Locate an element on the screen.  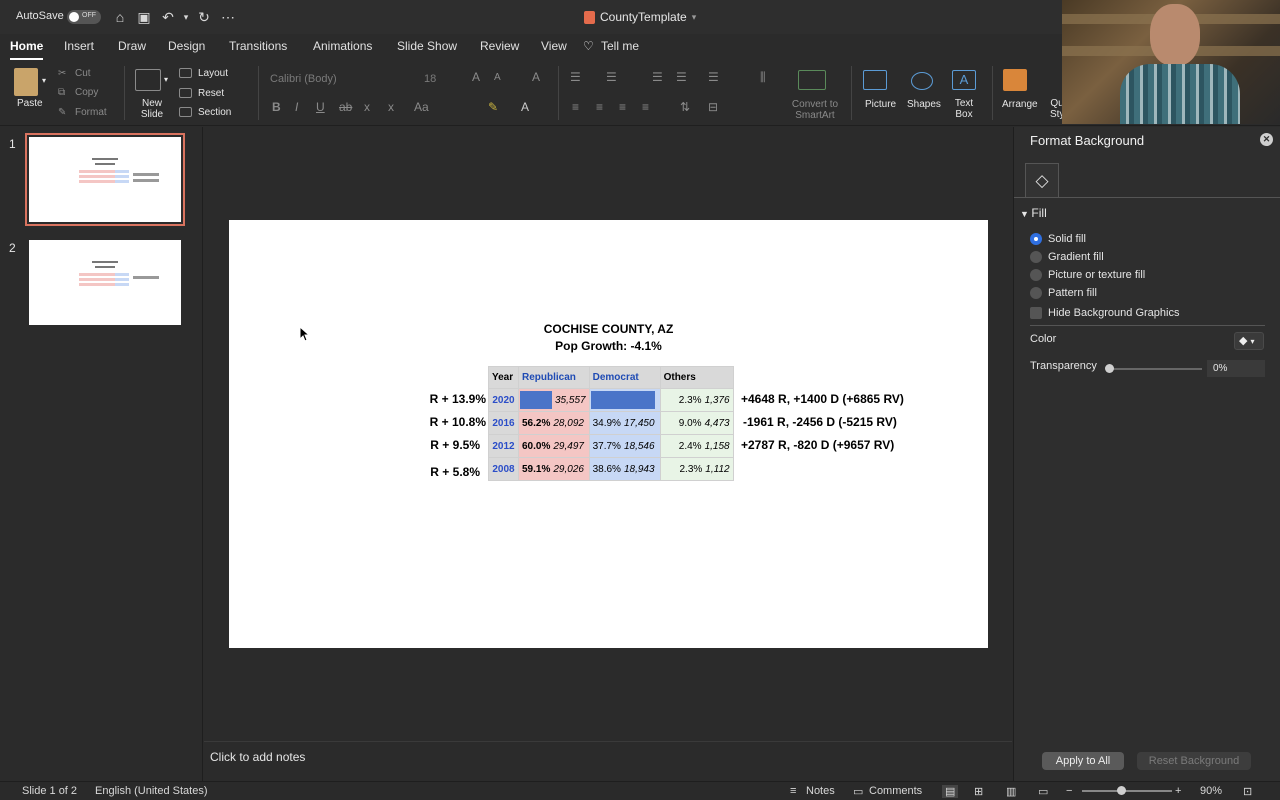
copy-icon: ⧉ is located at coordinates (61, 92).